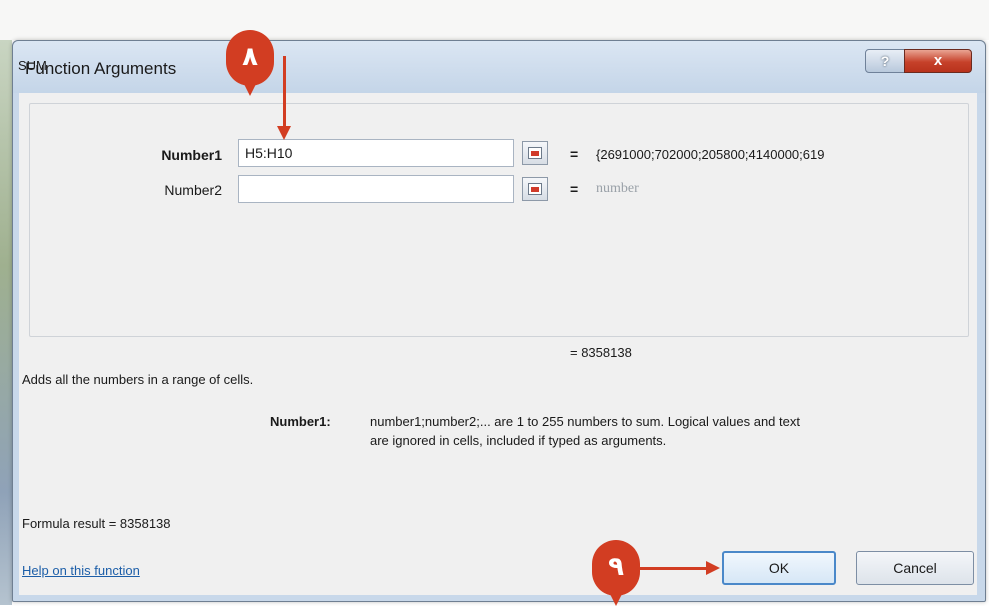 The height and width of the screenshot is (606, 989). Describe the element at coordinates (376, 153) in the screenshot. I see `number1-field: H5:H10` at that location.